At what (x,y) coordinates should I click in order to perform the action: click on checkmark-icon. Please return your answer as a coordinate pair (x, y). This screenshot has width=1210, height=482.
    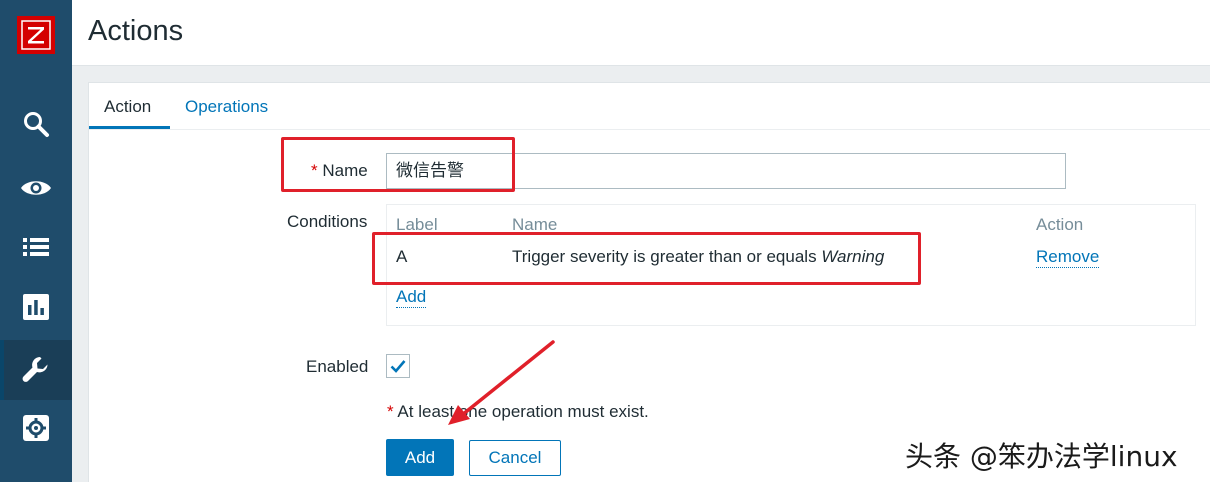
    Looking at the image, I should click on (398, 366).